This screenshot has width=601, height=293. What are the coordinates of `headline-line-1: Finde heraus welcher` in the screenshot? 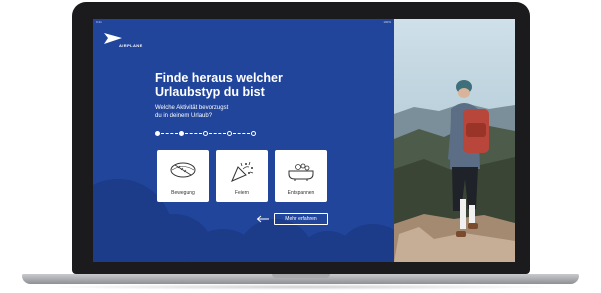 It's located at (219, 78).